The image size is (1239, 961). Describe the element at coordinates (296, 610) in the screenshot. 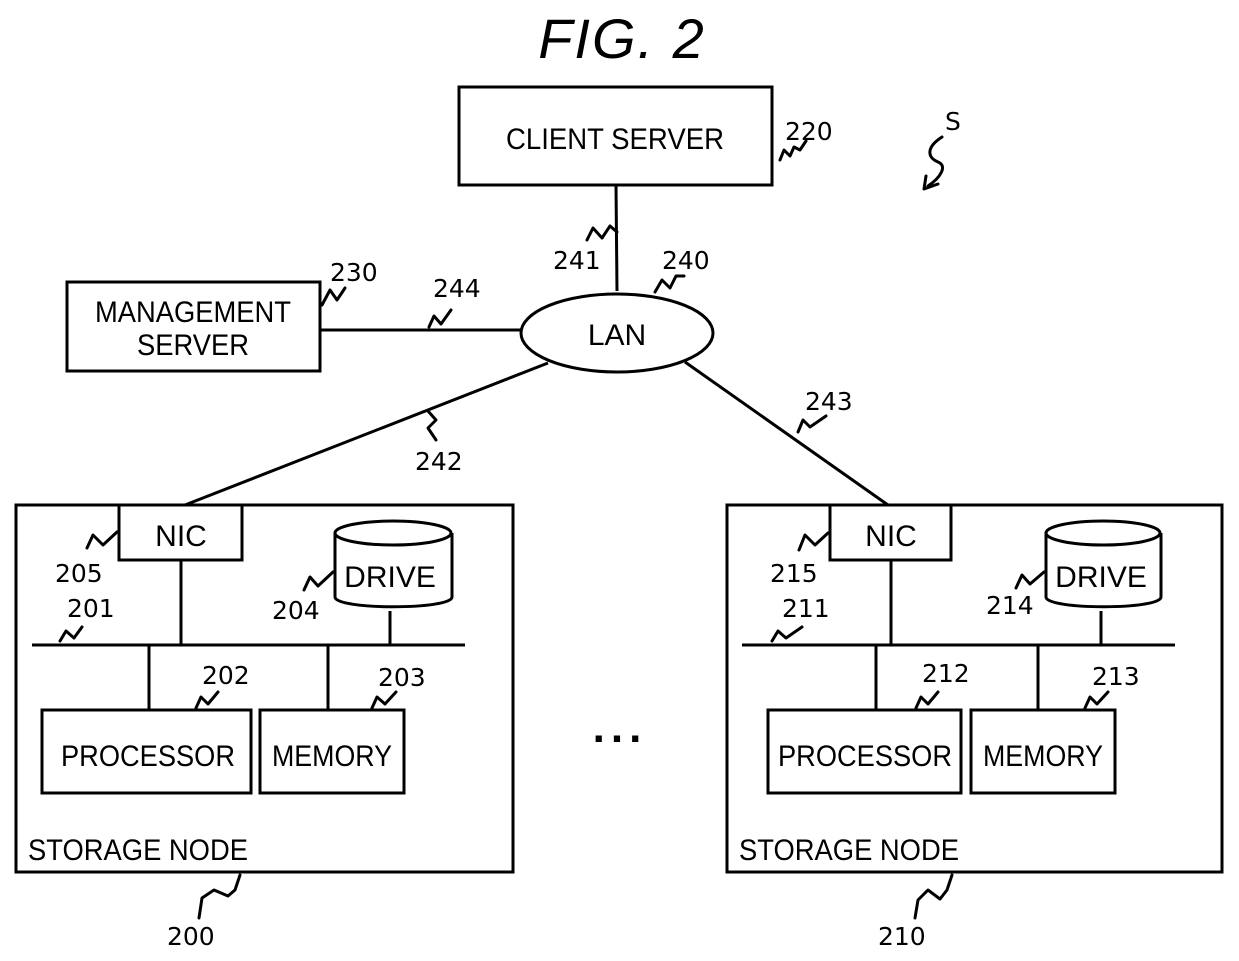

I see `drive-ref: 204` at that location.